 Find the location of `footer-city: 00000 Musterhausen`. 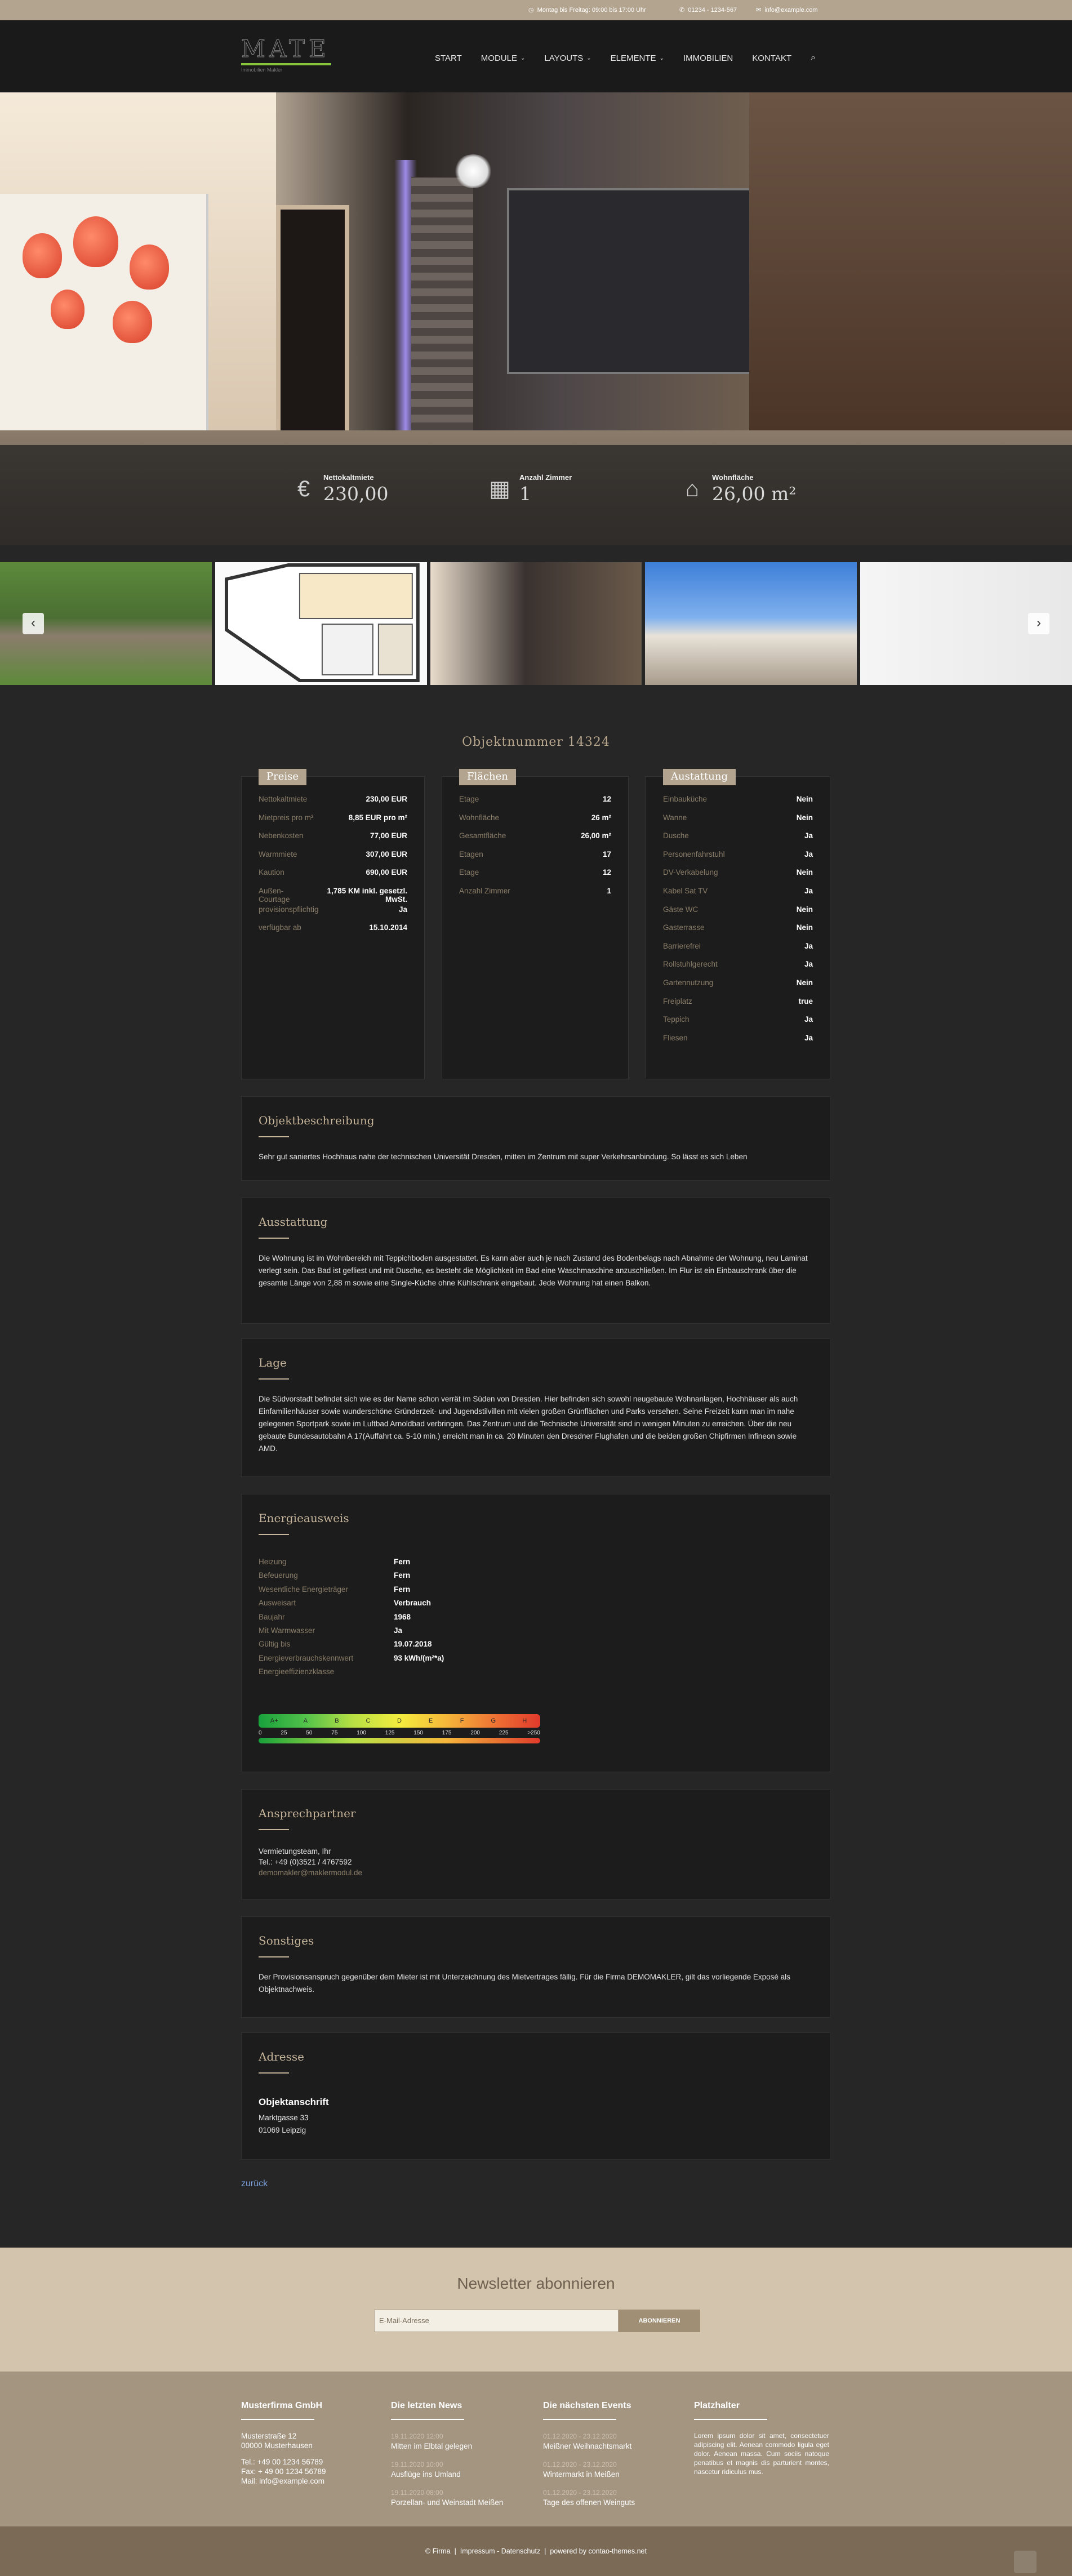

footer-city: 00000 Musterhausen is located at coordinates (277, 2445).